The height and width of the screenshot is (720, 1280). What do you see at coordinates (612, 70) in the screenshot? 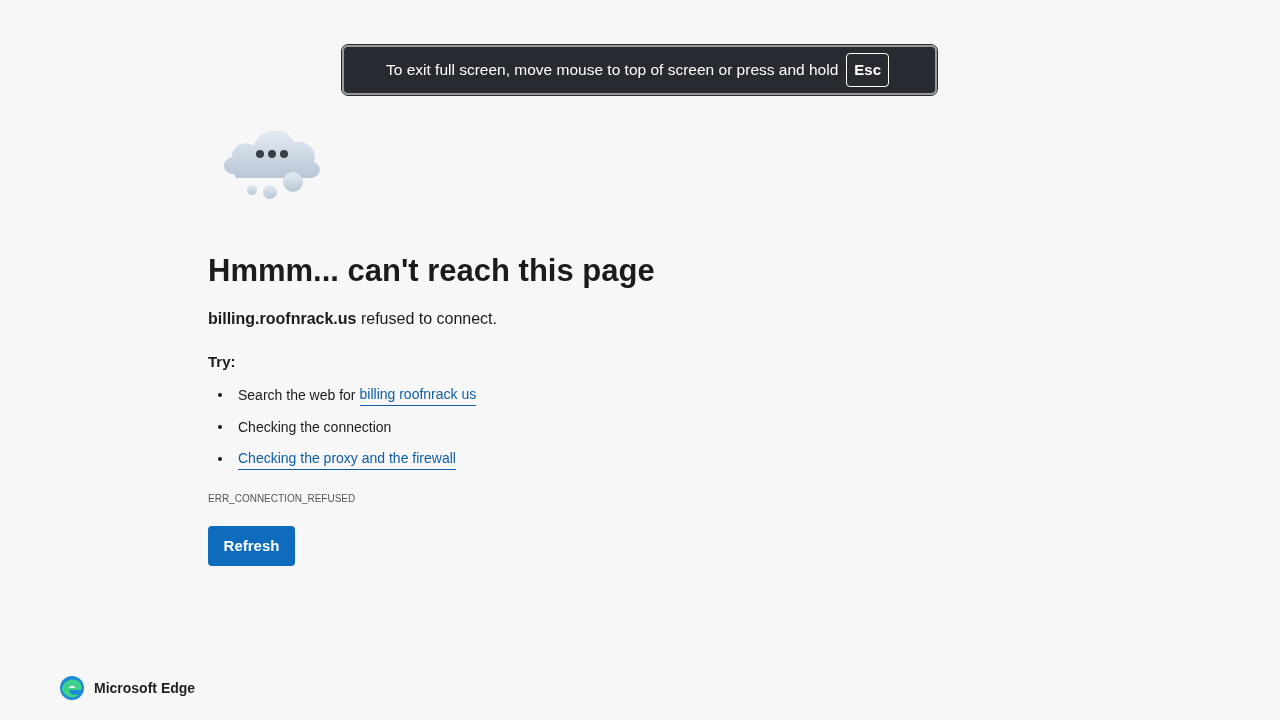
I see `banner-message: To exit full screen, move mouse to top of screen or press and hold` at bounding box center [612, 70].